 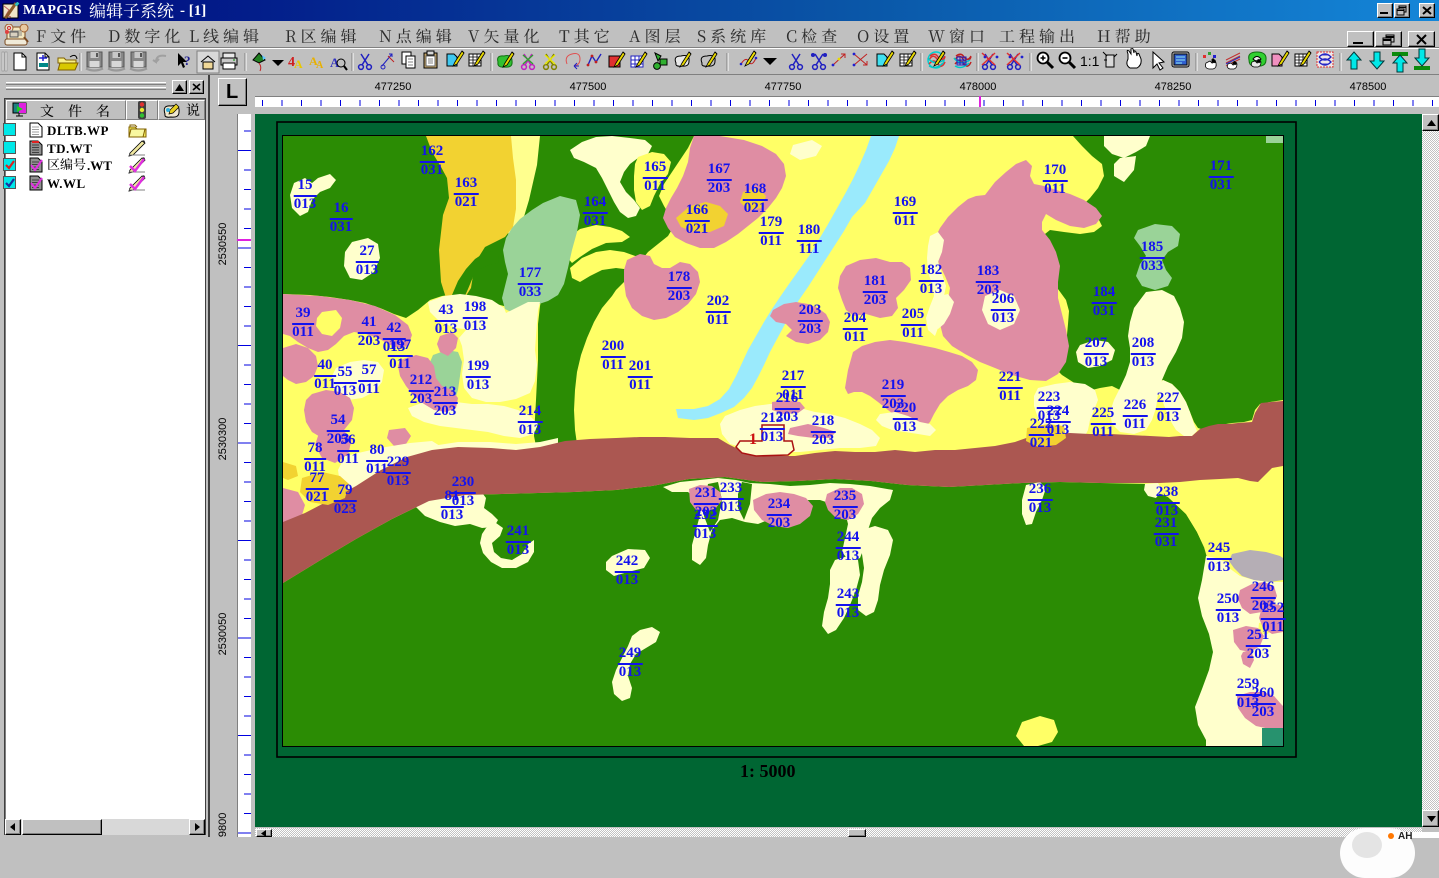 What do you see at coordinates (978, 87) in the screenshot?
I see `svg-text: 478000` at bounding box center [978, 87].